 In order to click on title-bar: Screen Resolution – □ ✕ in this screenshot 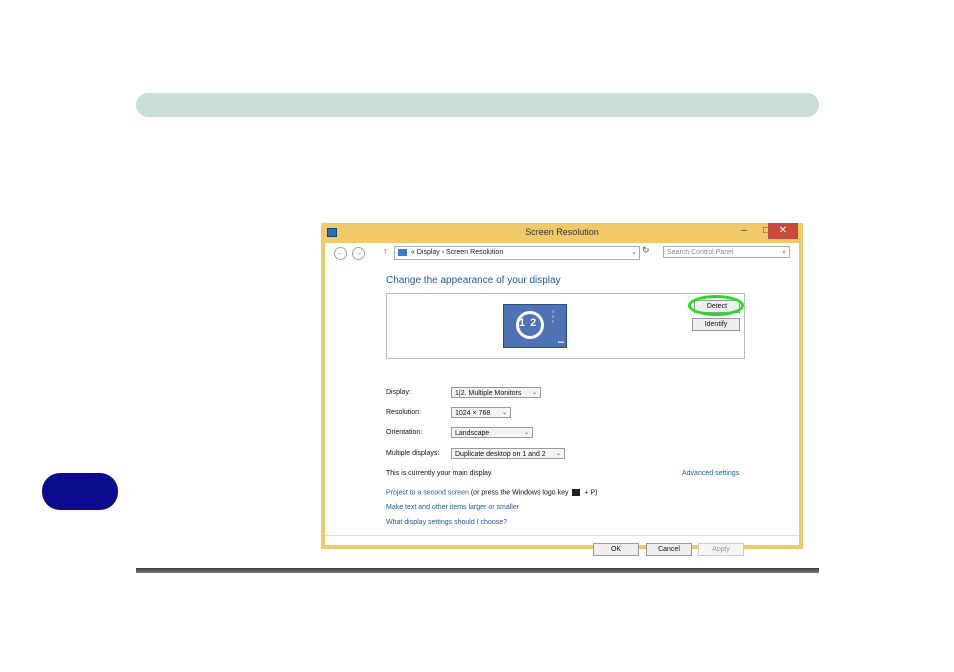, I will do `click(562, 233)`.